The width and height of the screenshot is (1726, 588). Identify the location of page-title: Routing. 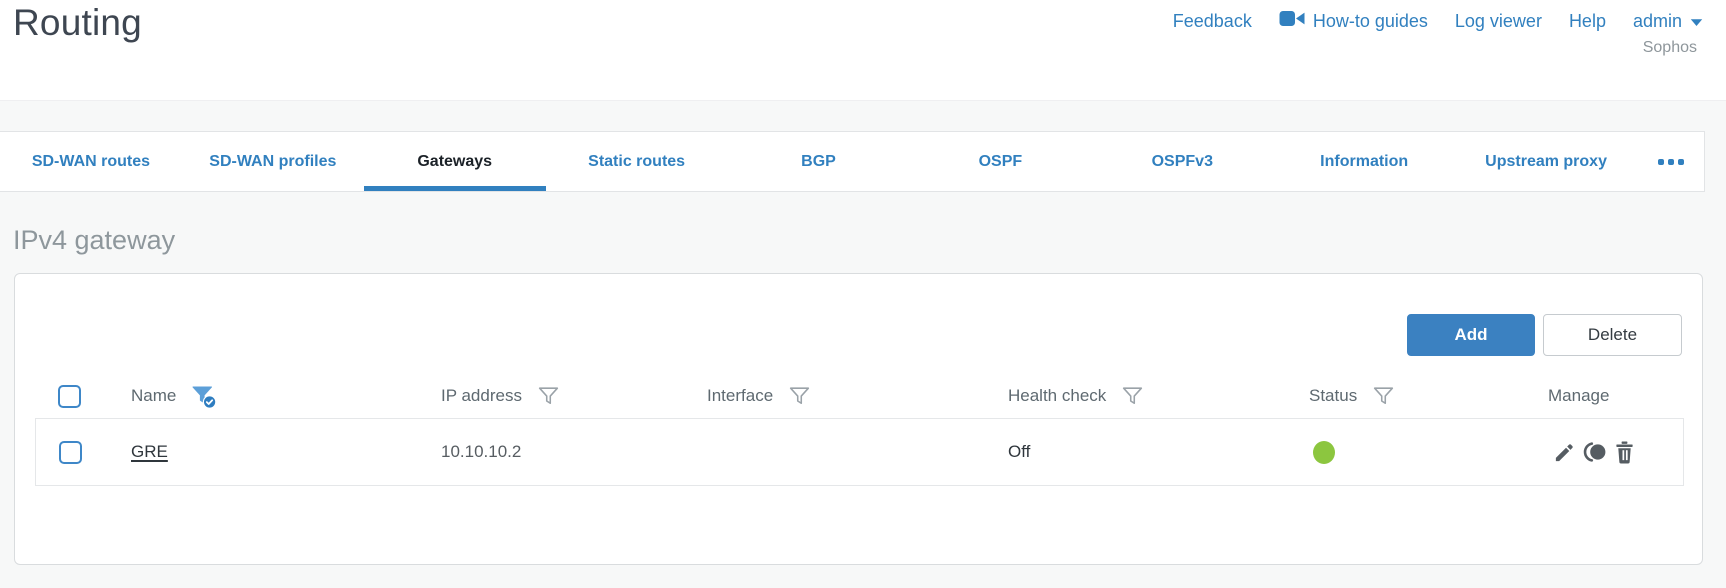
(77, 22).